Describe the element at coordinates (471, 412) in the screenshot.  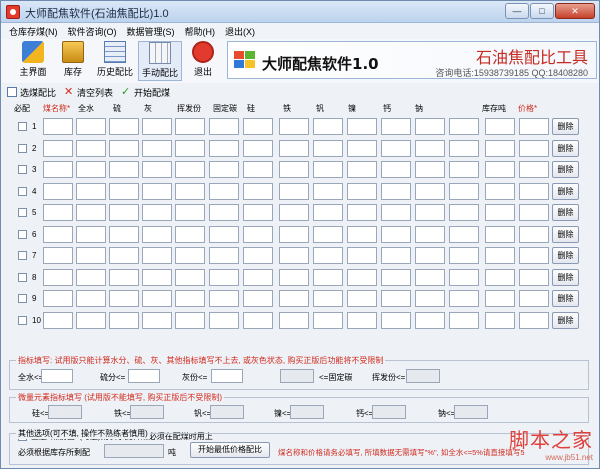
I see `sodium-input` at that location.